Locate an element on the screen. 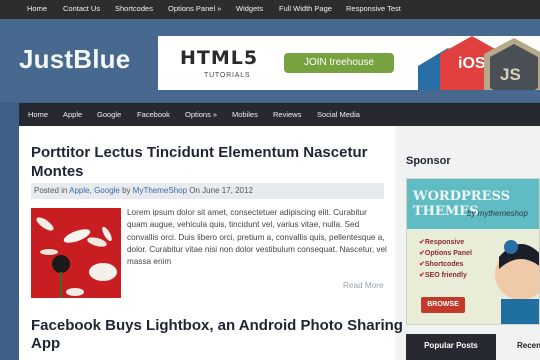 Image resolution: width=540 pixels, height=360 pixels. main-menu-social-media: Social Media is located at coordinates (338, 114).